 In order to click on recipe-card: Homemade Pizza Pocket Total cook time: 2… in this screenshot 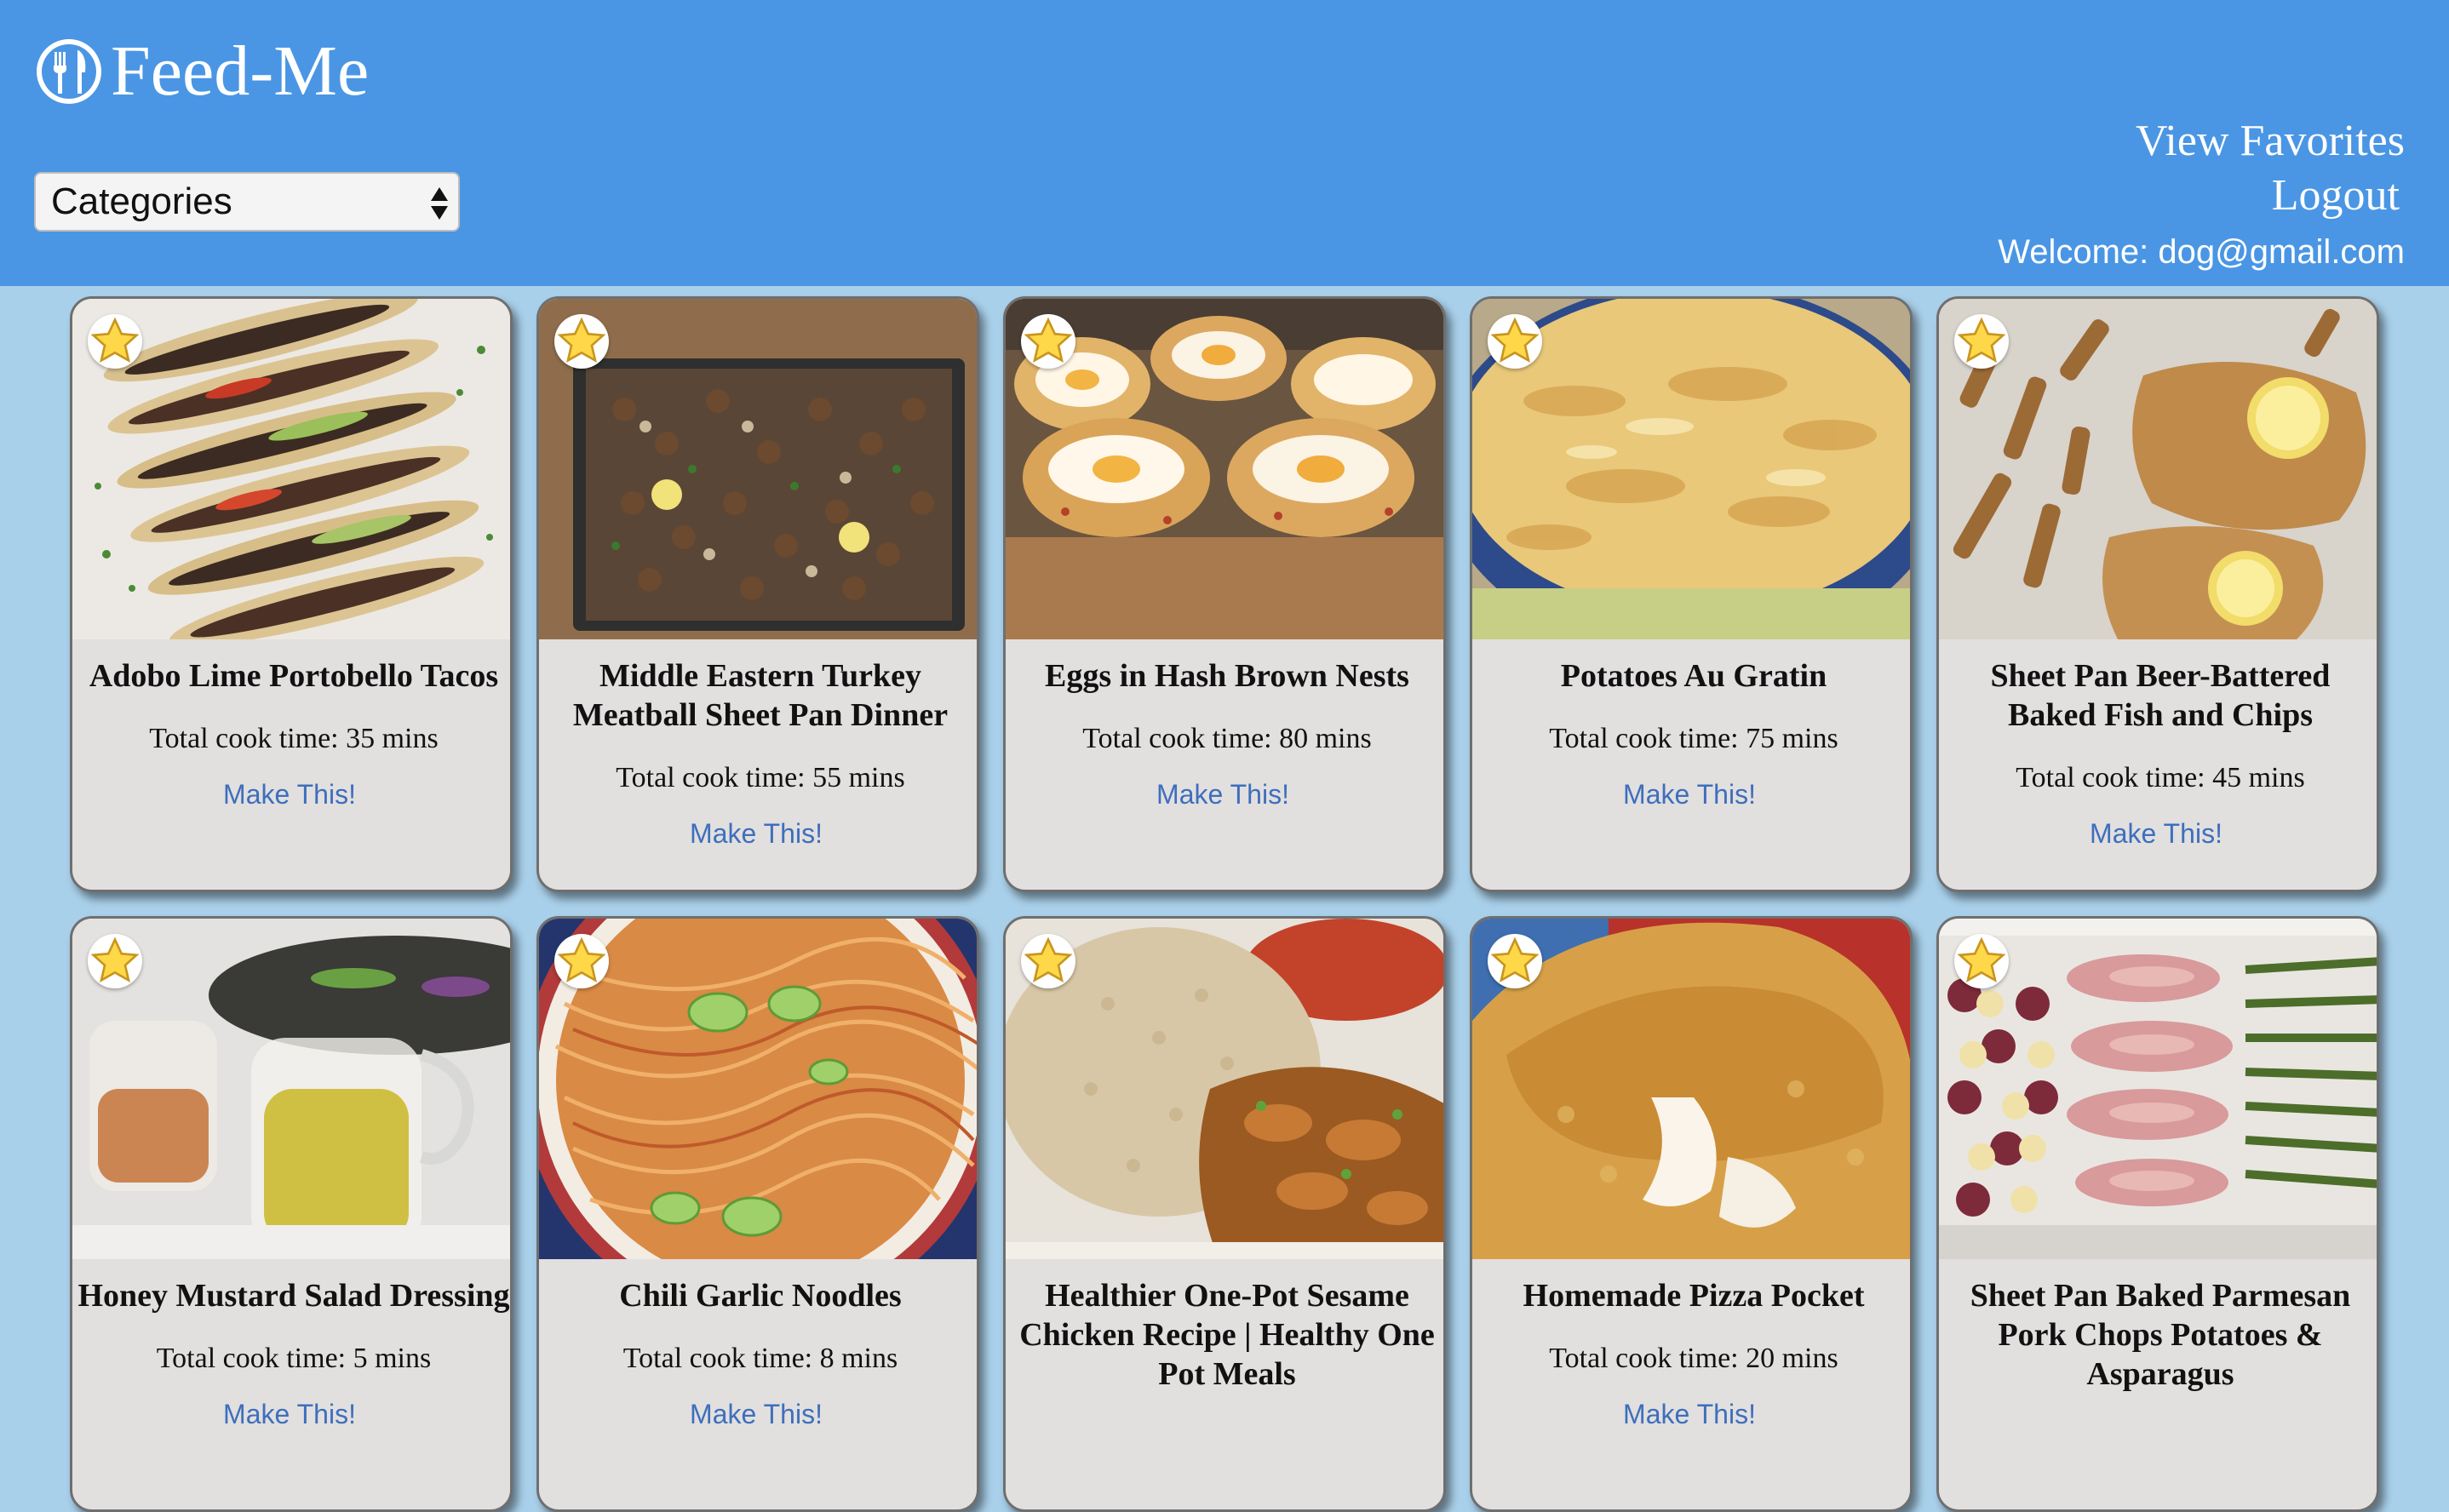, I will do `click(1691, 1214)`.